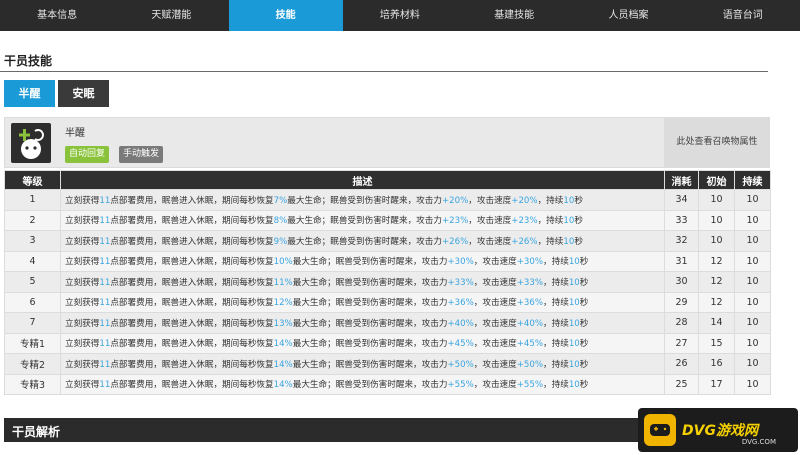  What do you see at coordinates (280, 221) in the screenshot?
I see `desc-value: 8%` at bounding box center [280, 221].